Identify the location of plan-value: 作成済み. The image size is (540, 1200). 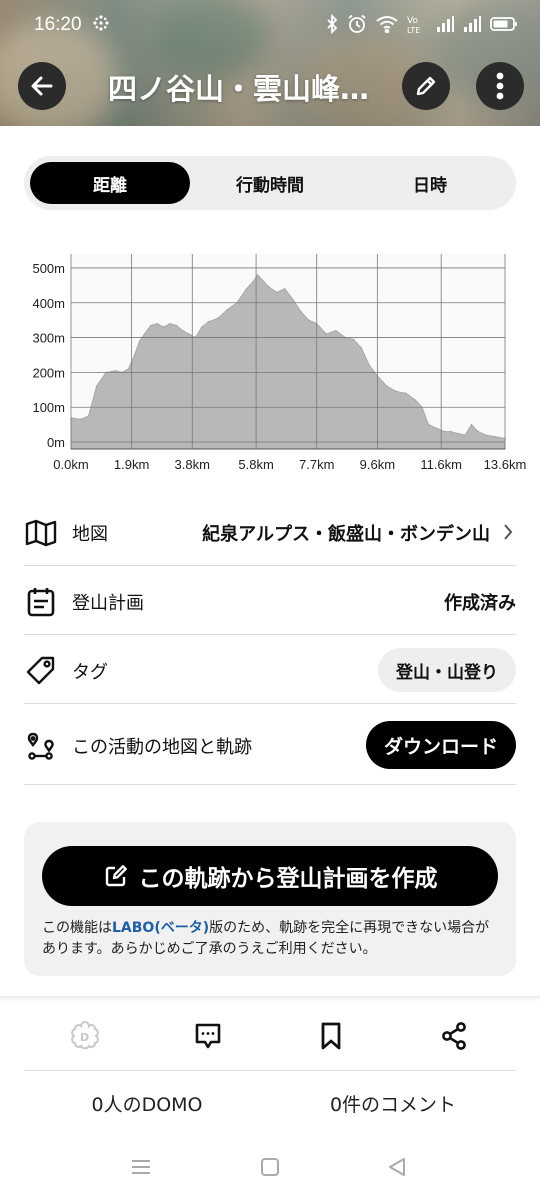
(480, 603).